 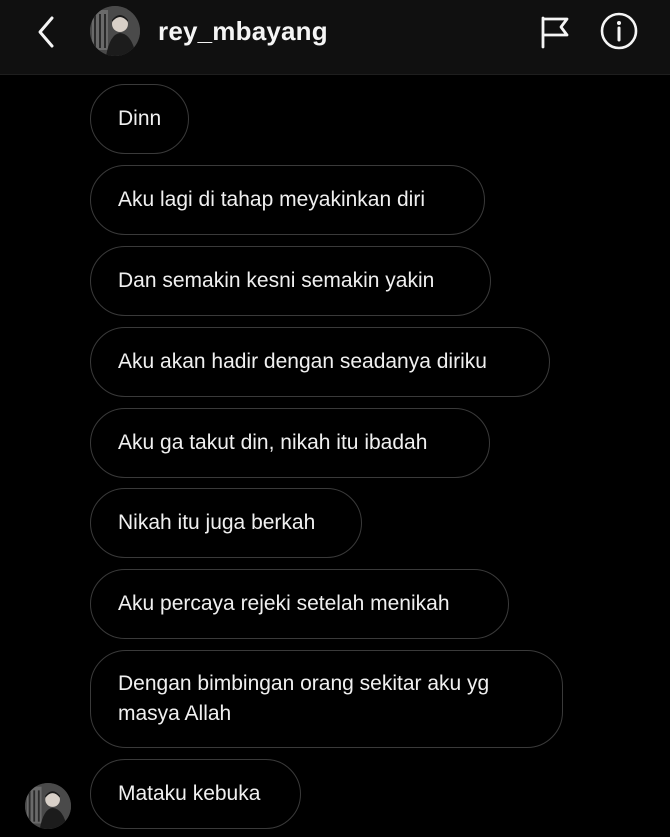 I want to click on message-bubble: Aku akan hadir dengan seadanya diriku, so click(x=320, y=362).